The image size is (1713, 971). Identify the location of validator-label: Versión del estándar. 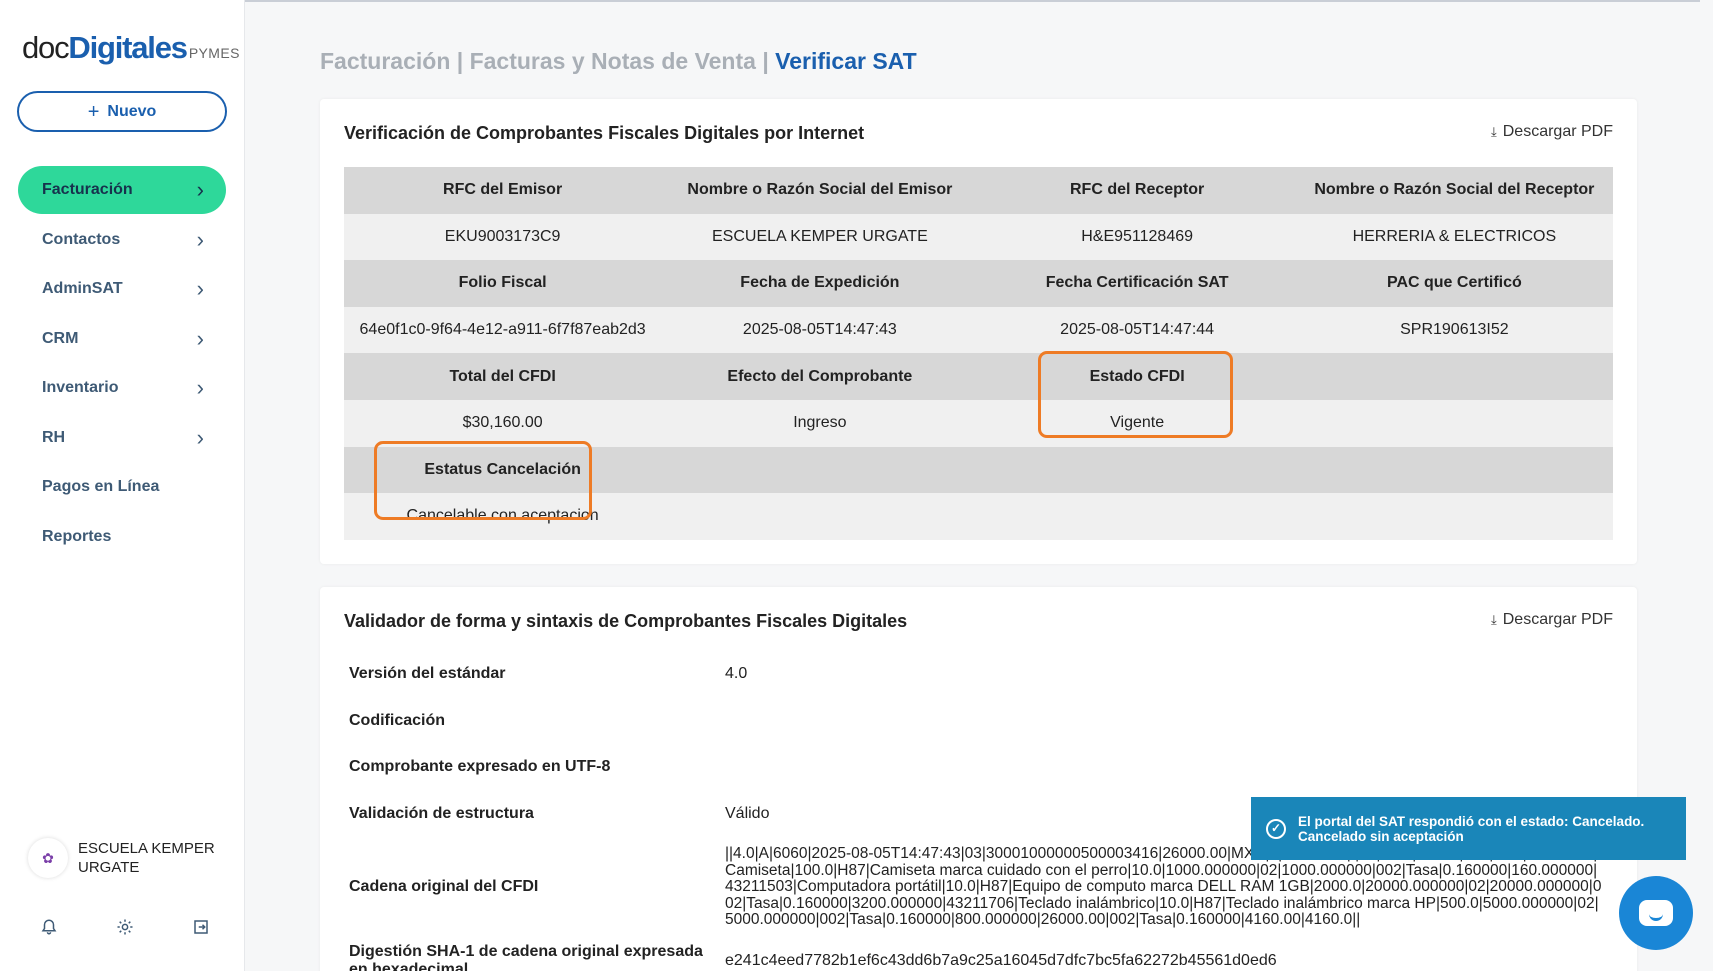
(427, 674).